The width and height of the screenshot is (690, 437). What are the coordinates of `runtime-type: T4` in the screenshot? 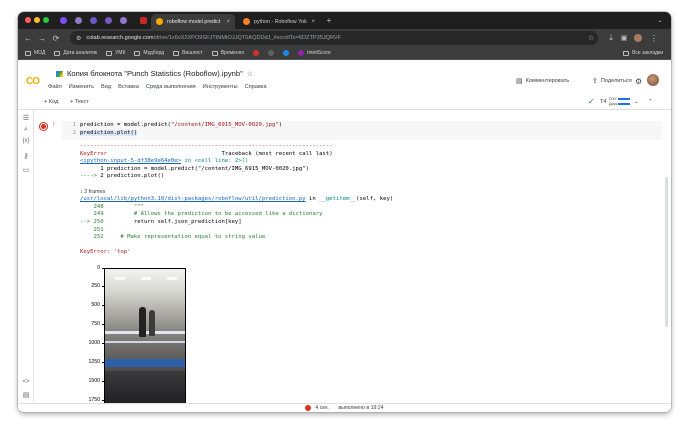 It's located at (603, 102).